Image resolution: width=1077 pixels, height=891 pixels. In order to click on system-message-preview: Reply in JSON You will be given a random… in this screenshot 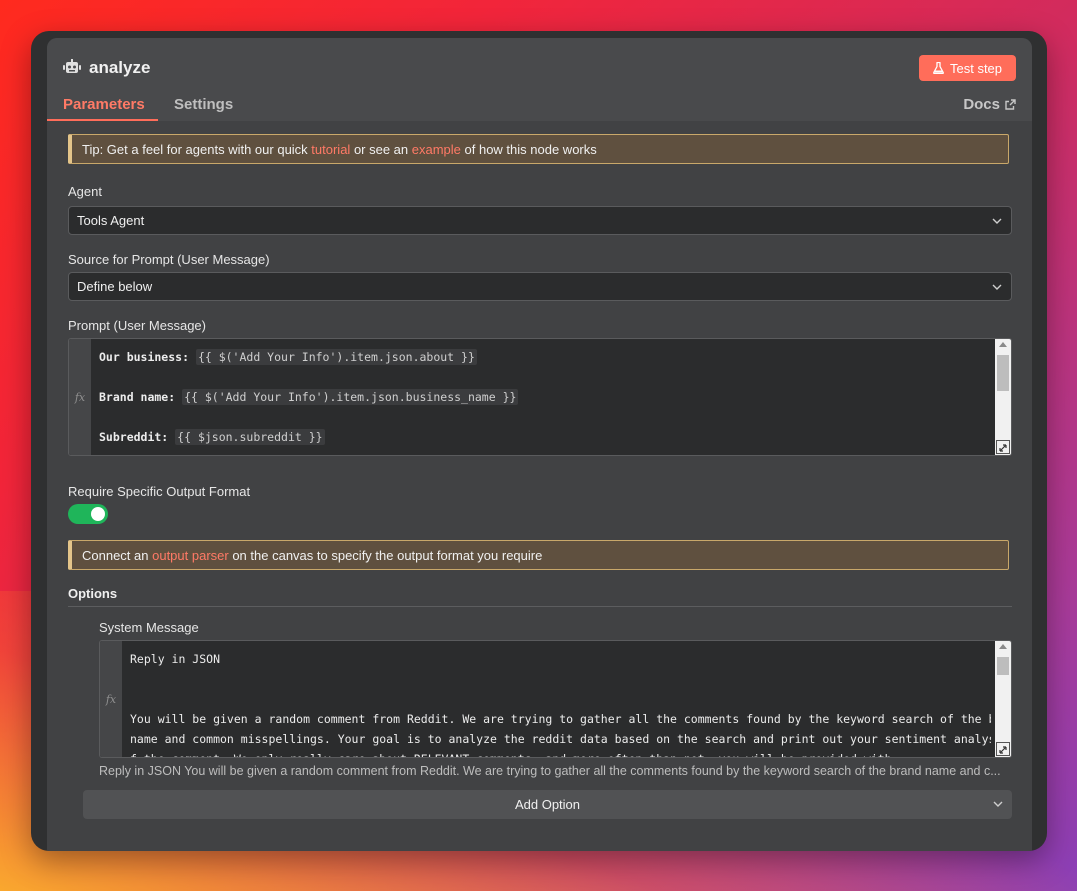, I will do `click(550, 771)`.